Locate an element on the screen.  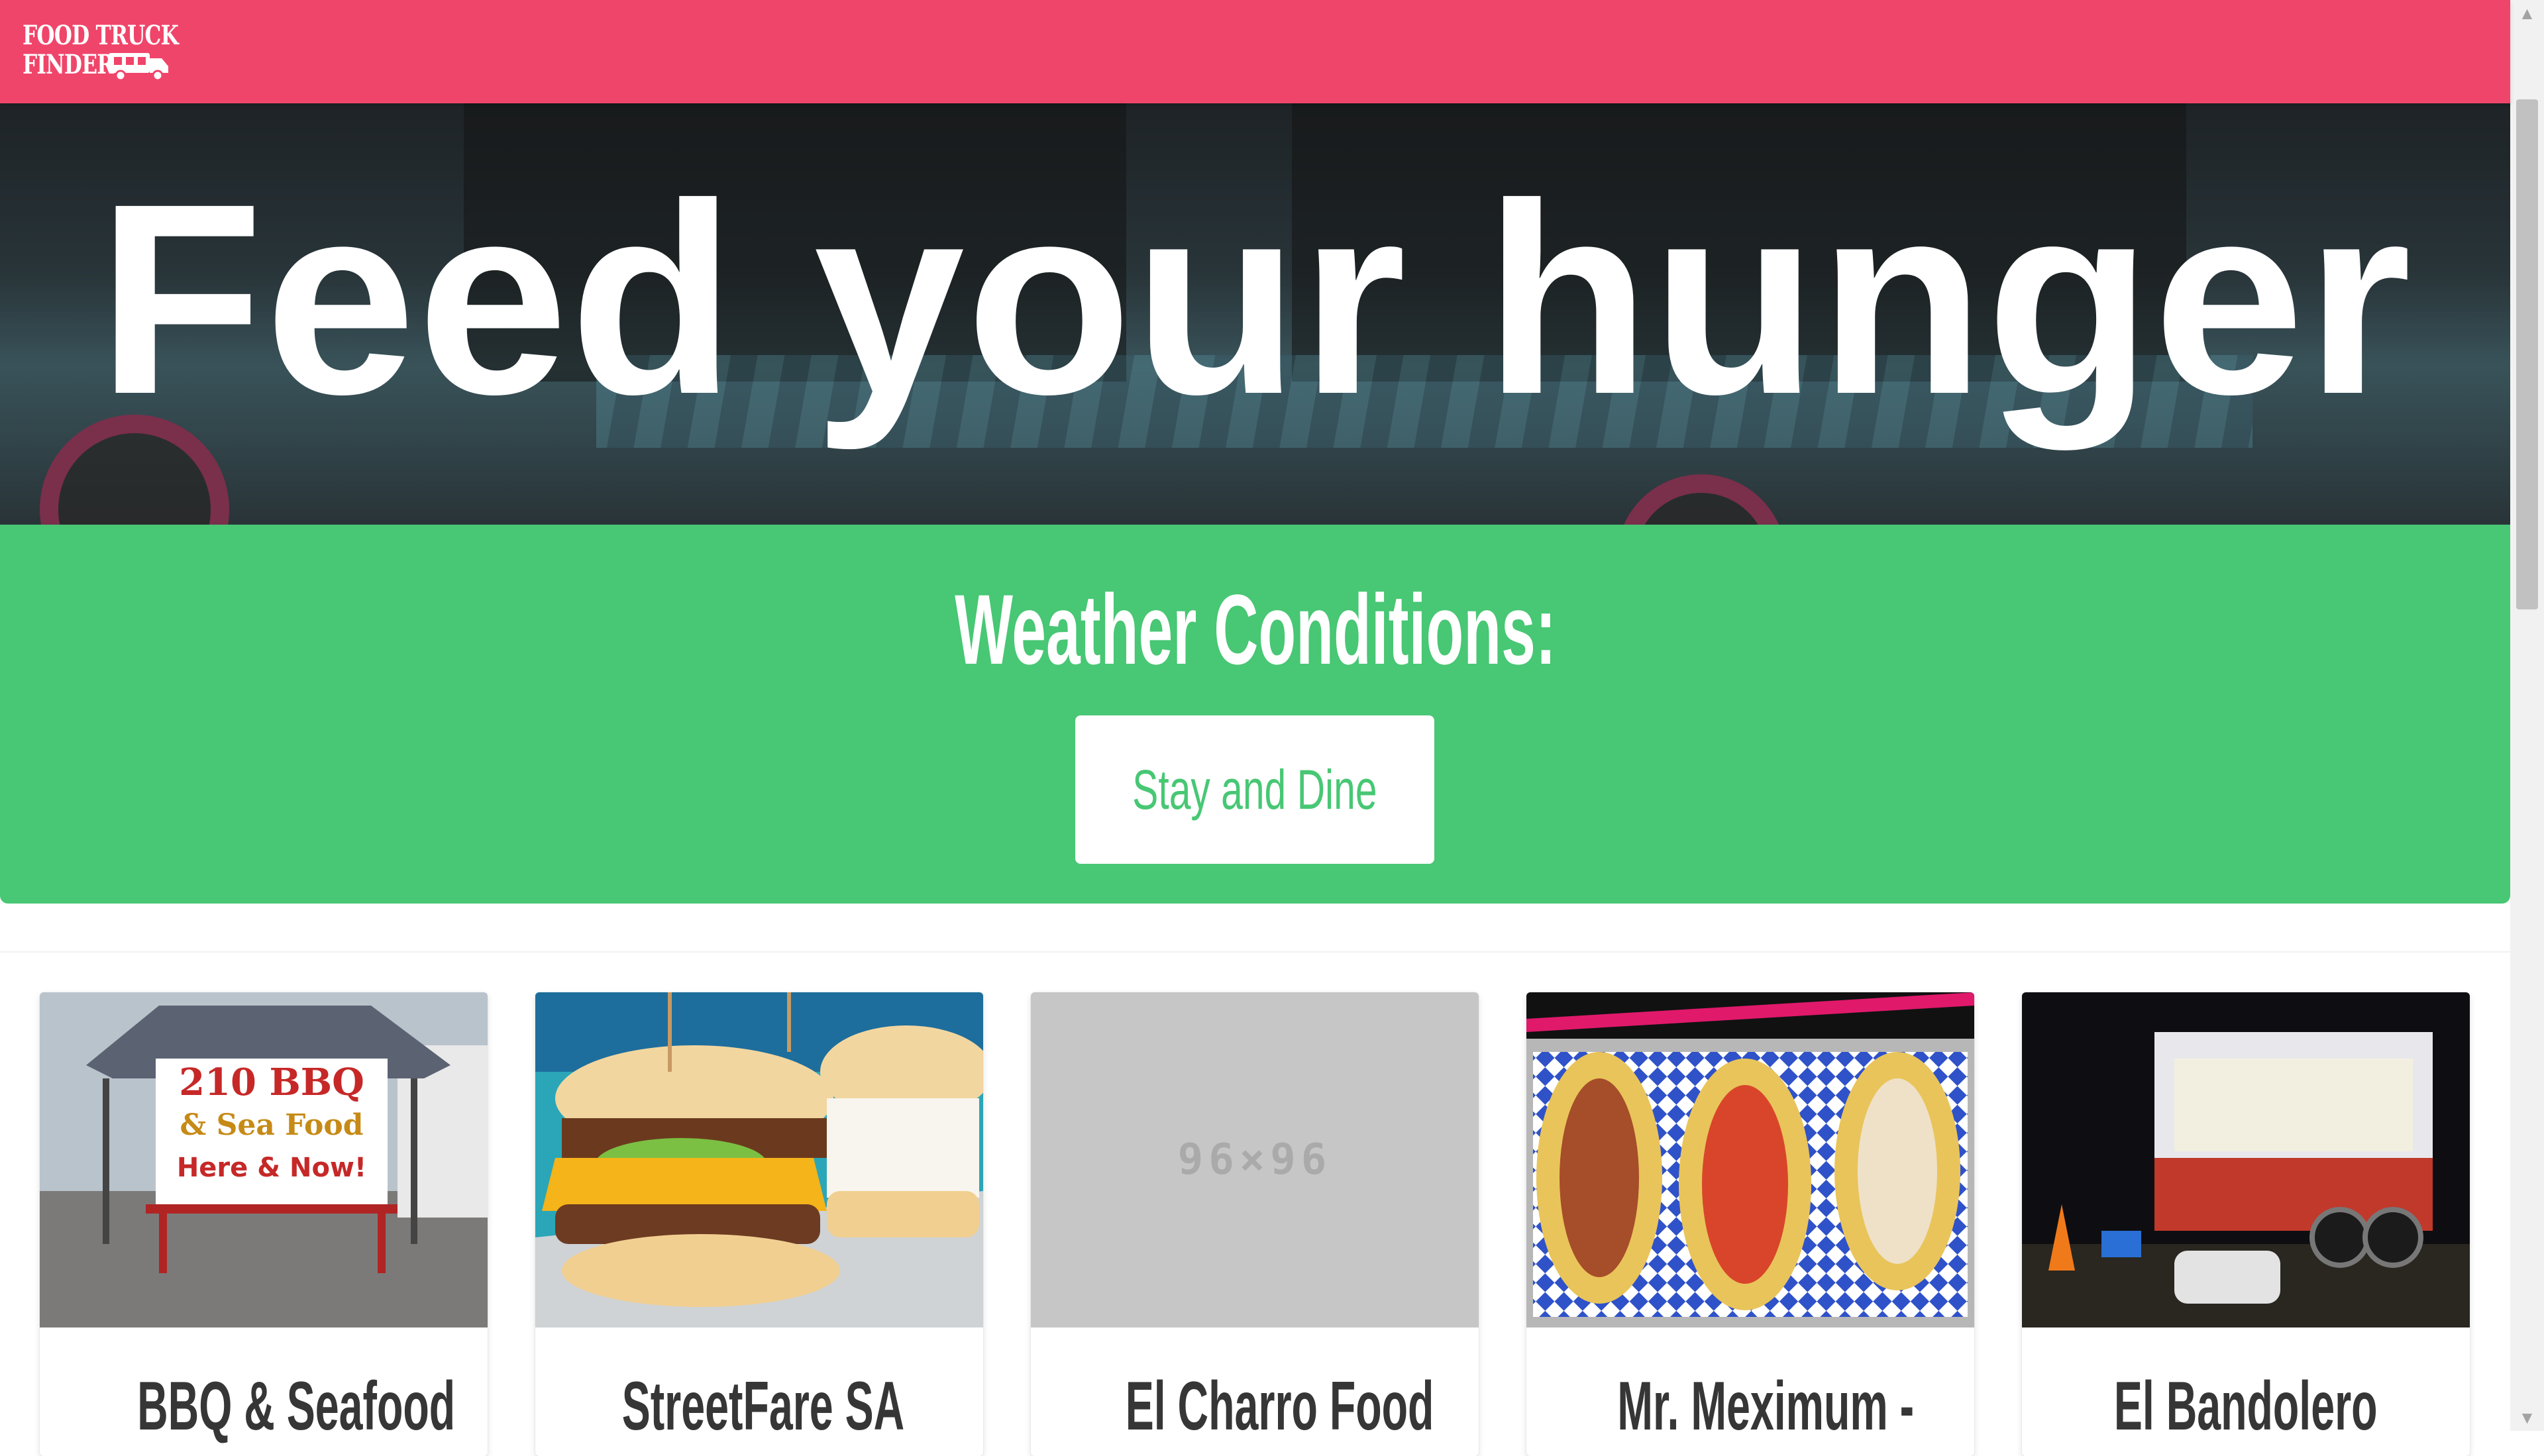
weather-title: Weather Conditions: is located at coordinates (1255, 629).